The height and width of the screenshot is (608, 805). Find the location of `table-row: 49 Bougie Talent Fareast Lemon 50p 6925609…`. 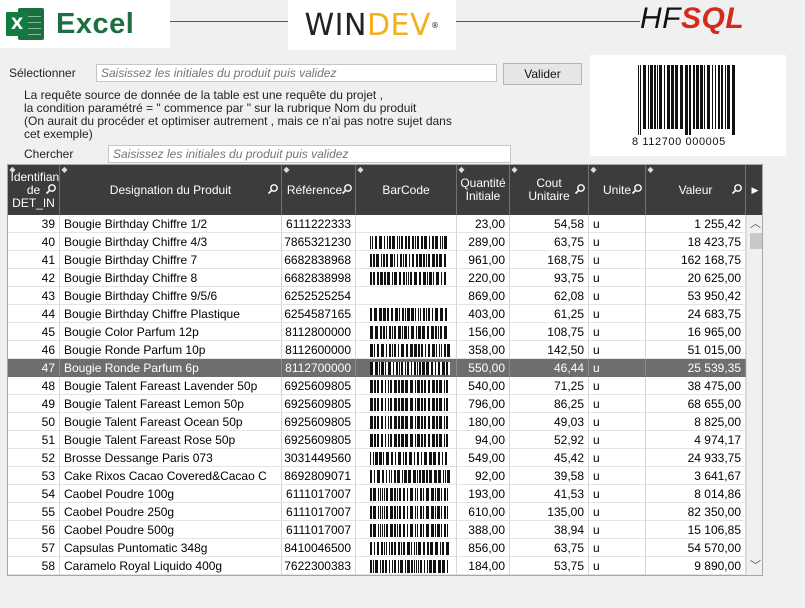

table-row: 49 Bougie Talent Fareast Lemon 50p 6925609… is located at coordinates (377, 404).